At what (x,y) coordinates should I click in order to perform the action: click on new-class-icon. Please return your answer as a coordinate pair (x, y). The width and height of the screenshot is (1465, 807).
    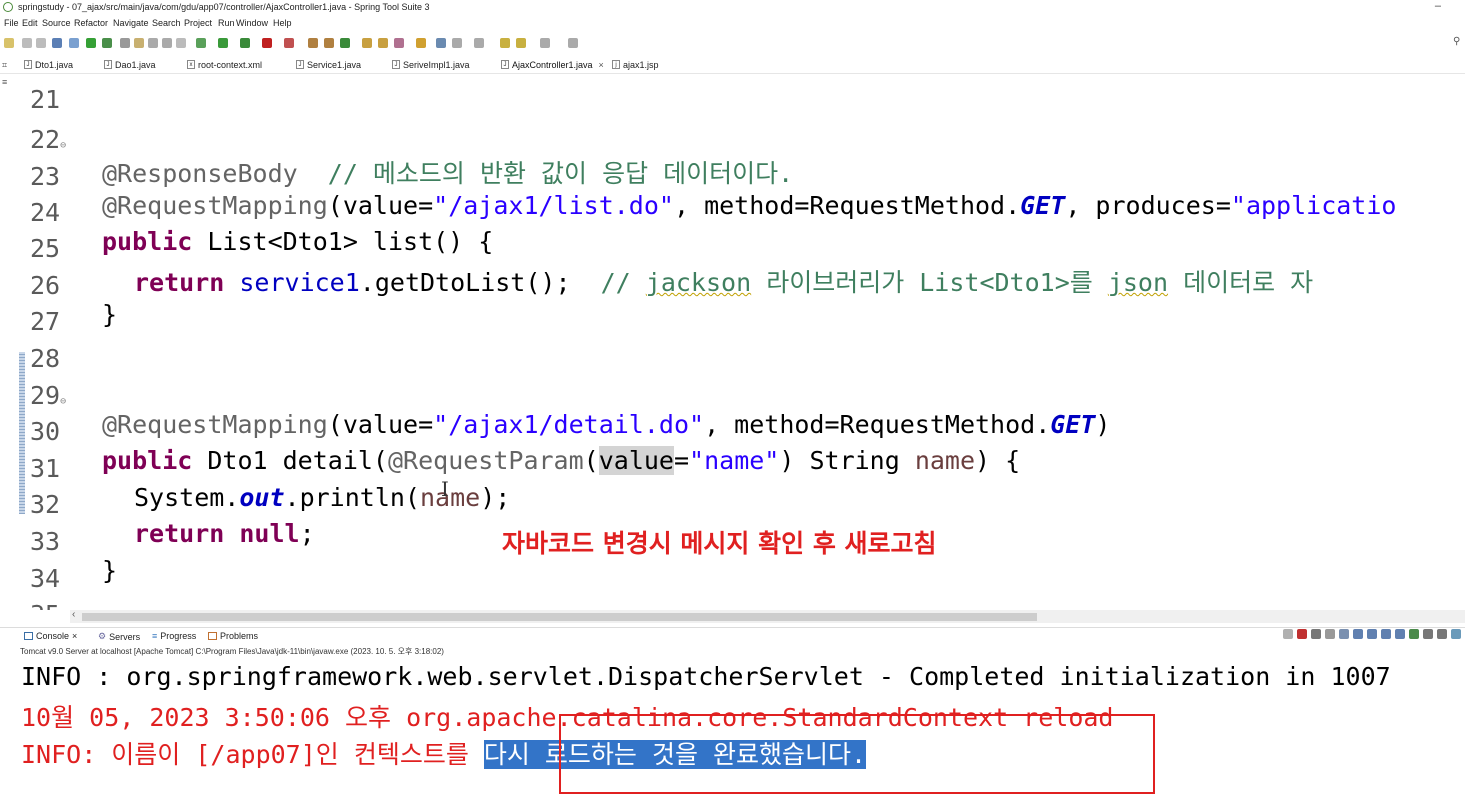
    Looking at the image, I should click on (345, 43).